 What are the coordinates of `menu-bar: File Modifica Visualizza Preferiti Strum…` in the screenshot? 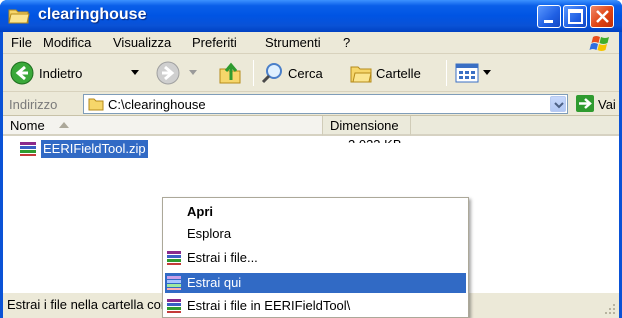 It's located at (311, 43).